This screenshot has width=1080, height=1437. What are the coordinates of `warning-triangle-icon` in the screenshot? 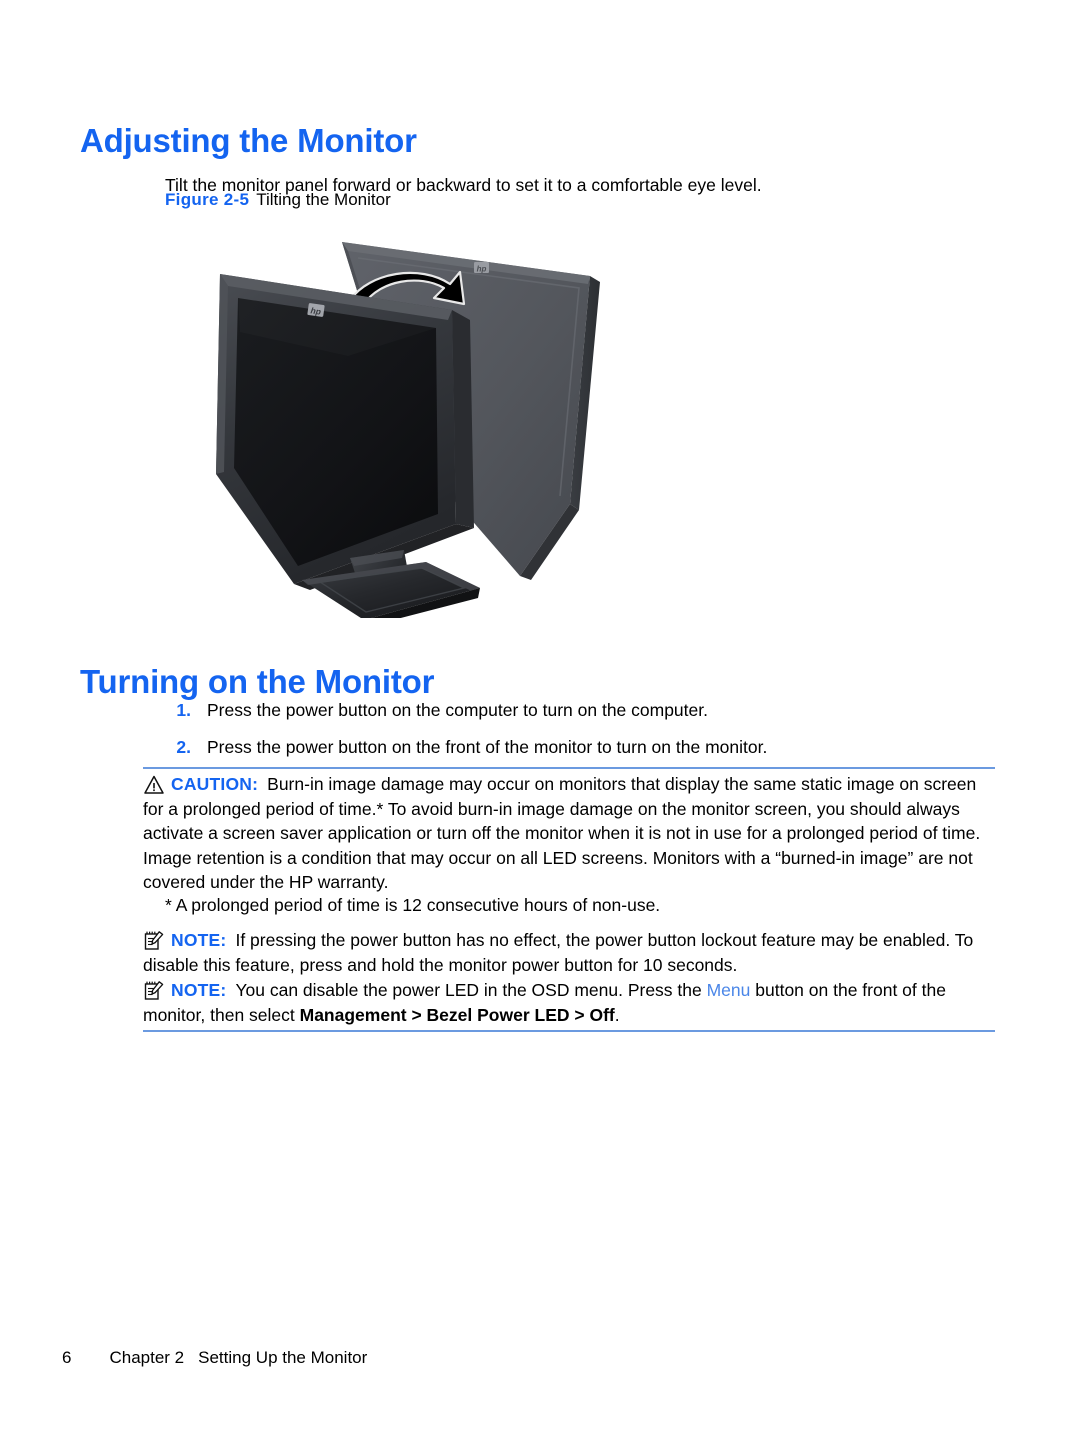 It's located at (155, 786).